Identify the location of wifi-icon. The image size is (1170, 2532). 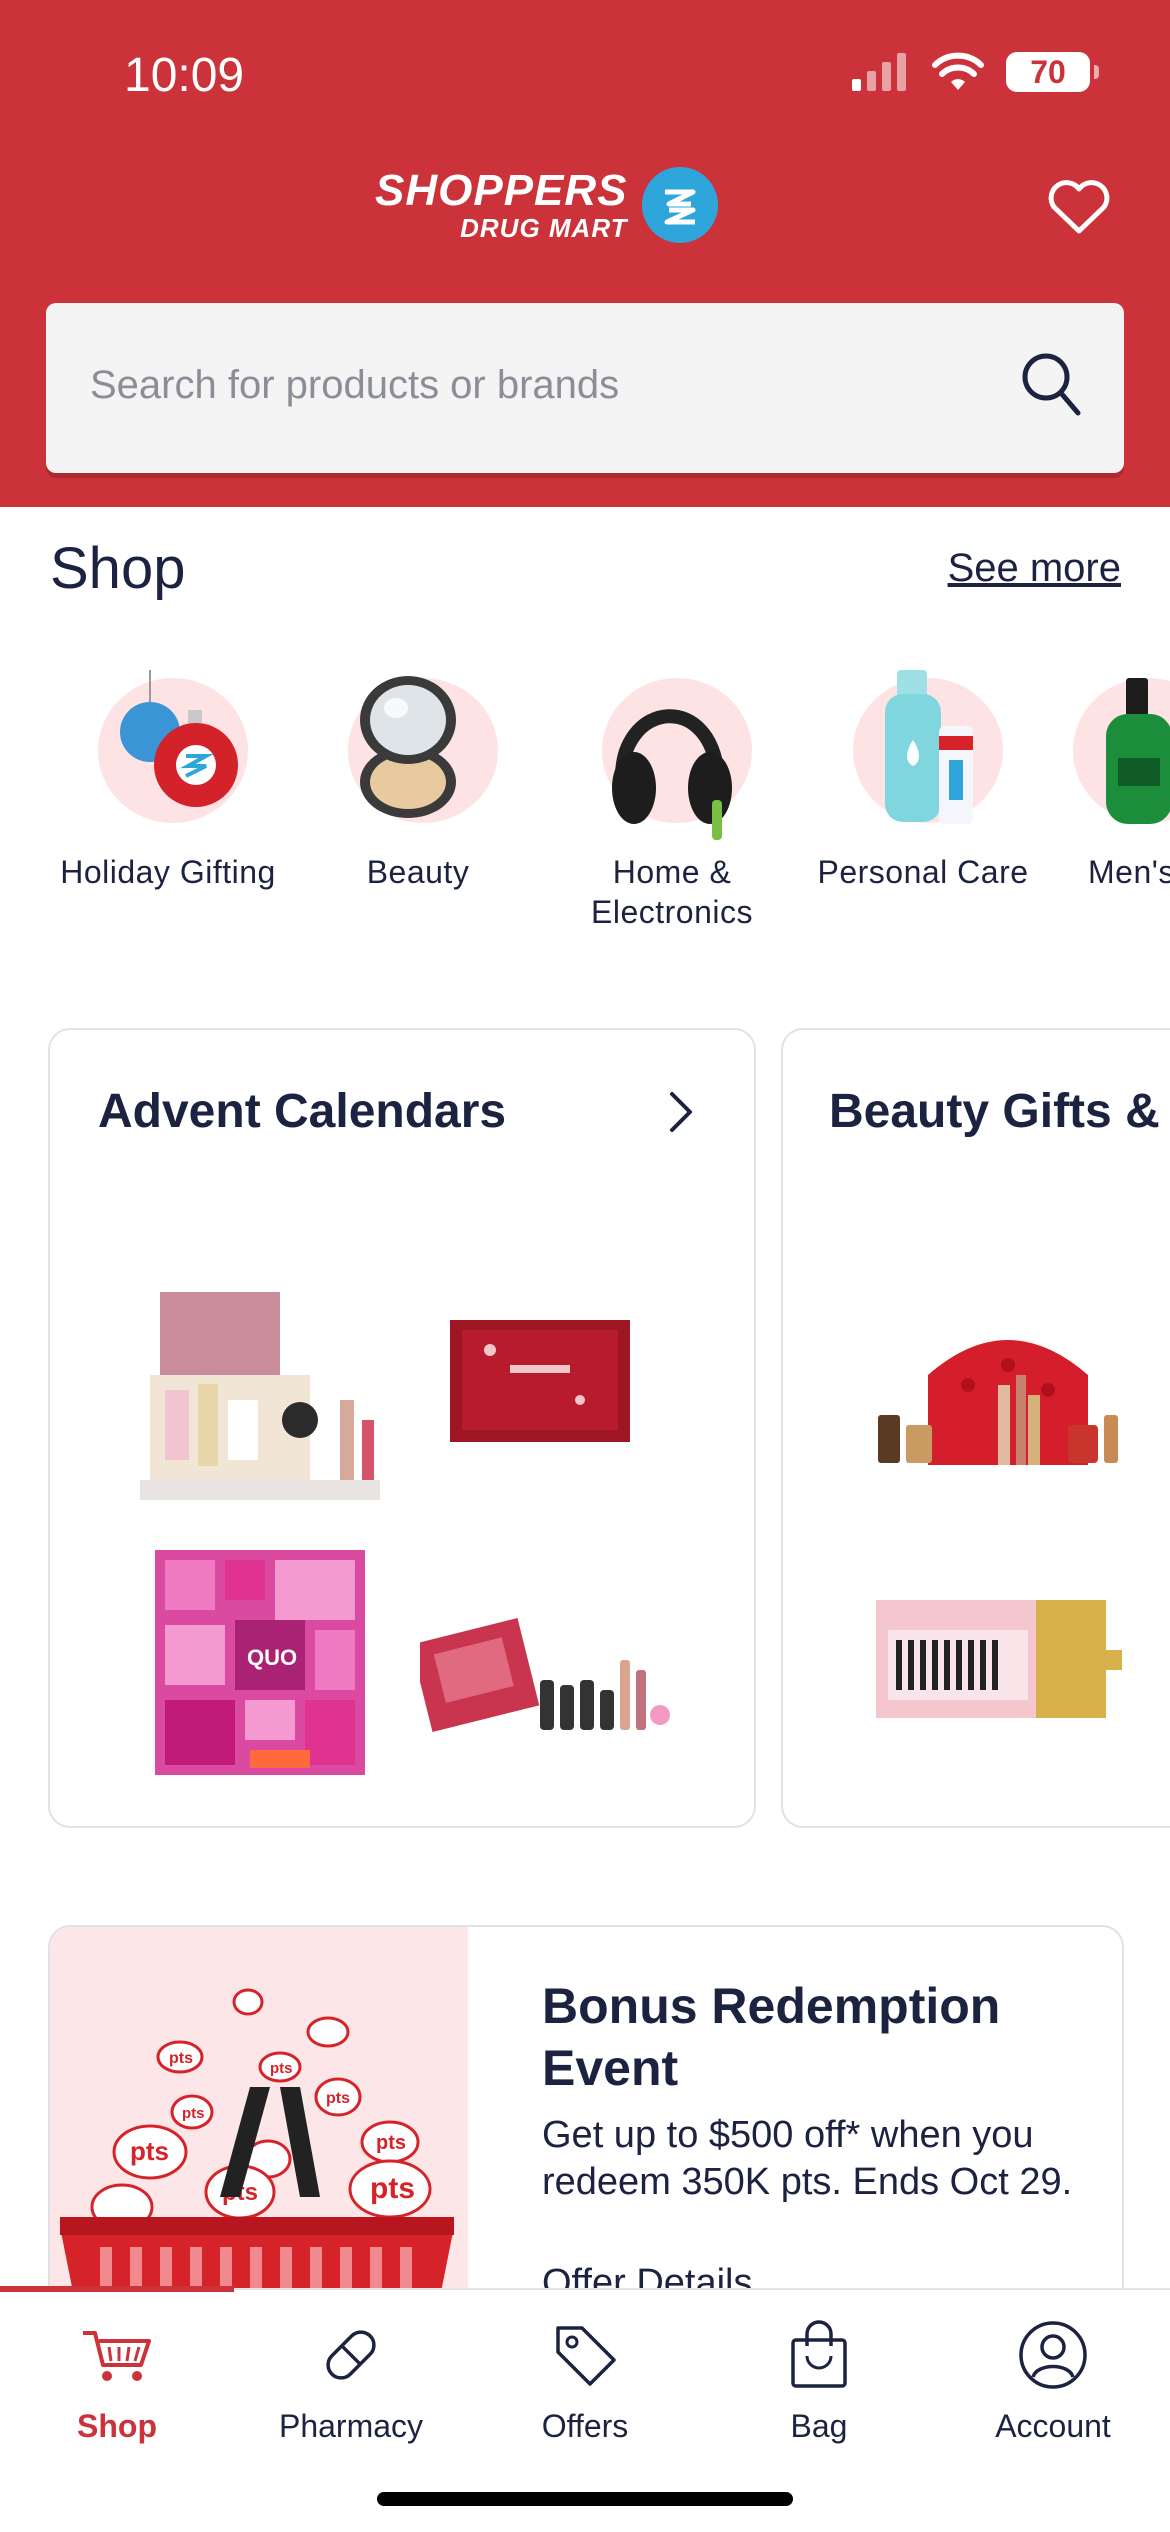
(958, 71).